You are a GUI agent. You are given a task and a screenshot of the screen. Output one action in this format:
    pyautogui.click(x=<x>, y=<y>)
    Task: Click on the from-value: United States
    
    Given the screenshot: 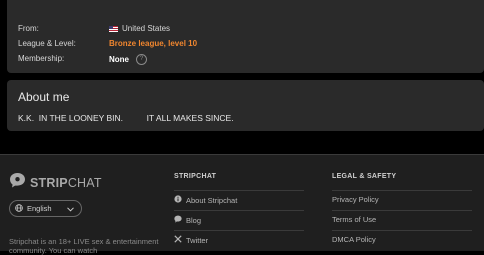 What is the action you would take?
    pyautogui.click(x=139, y=28)
    